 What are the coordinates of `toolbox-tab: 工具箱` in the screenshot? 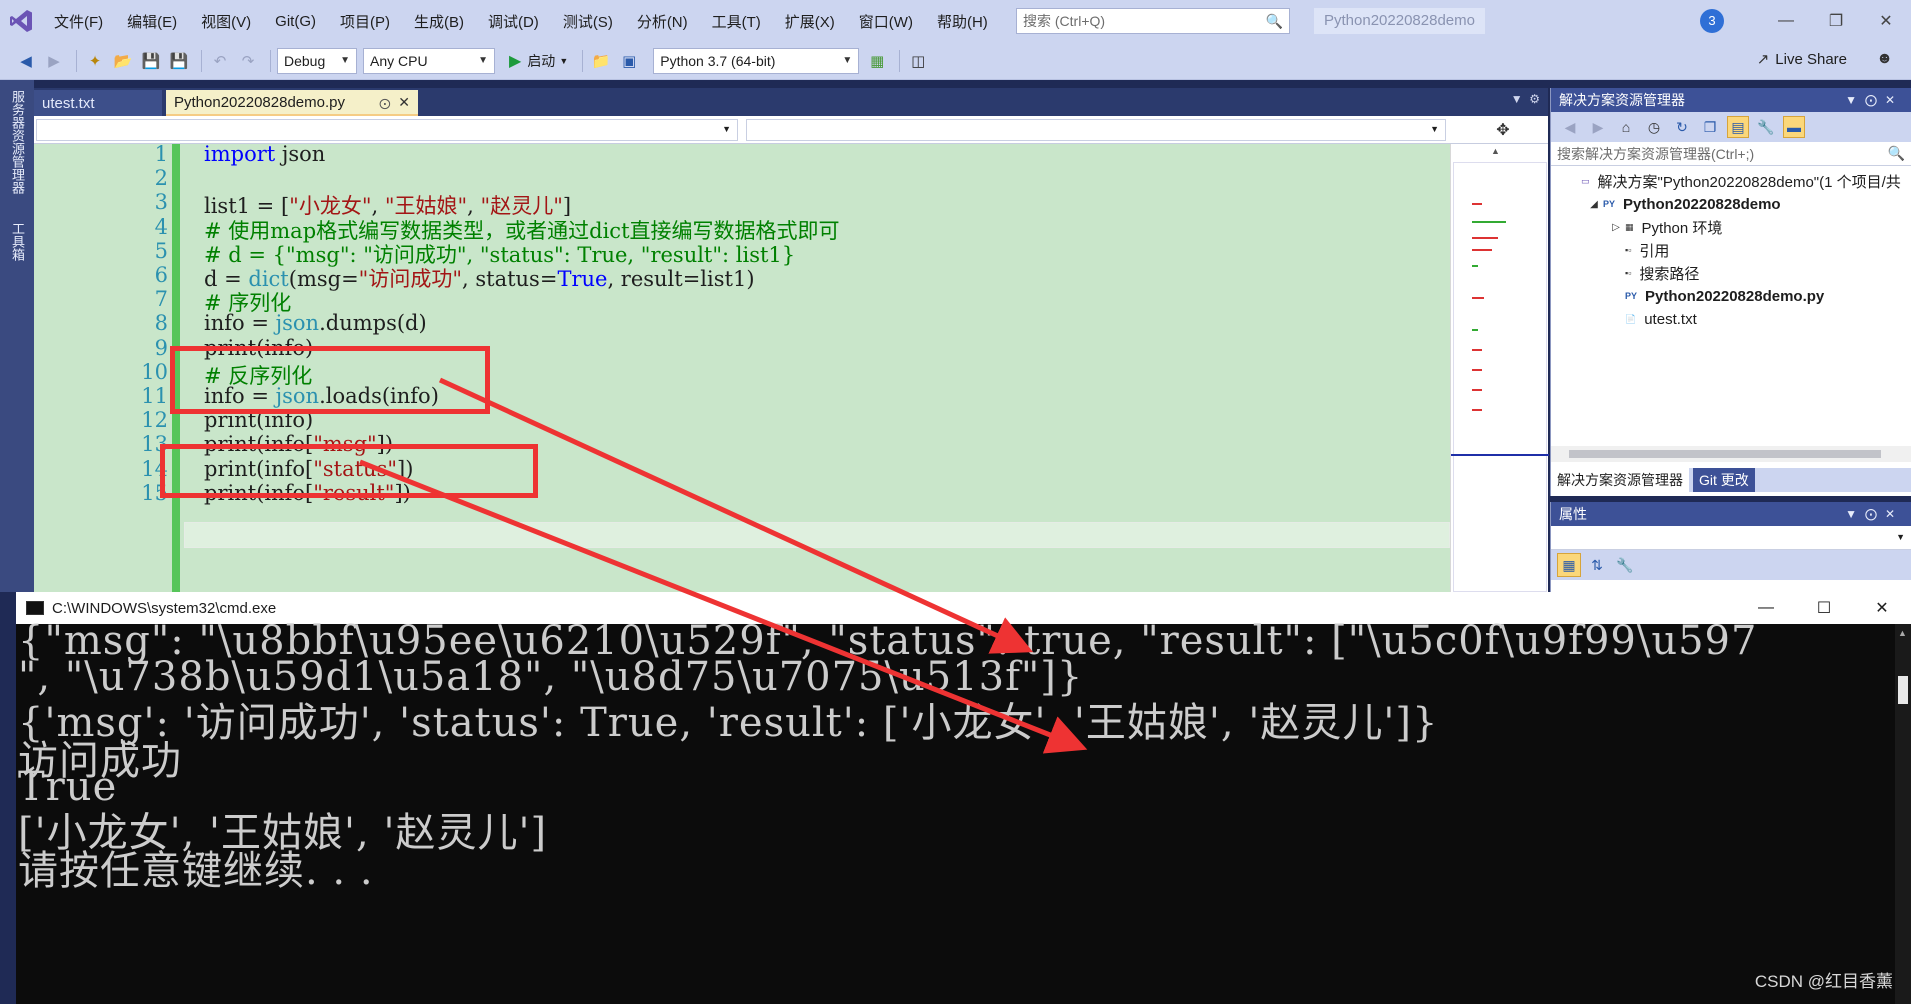 It's located at (17, 241).